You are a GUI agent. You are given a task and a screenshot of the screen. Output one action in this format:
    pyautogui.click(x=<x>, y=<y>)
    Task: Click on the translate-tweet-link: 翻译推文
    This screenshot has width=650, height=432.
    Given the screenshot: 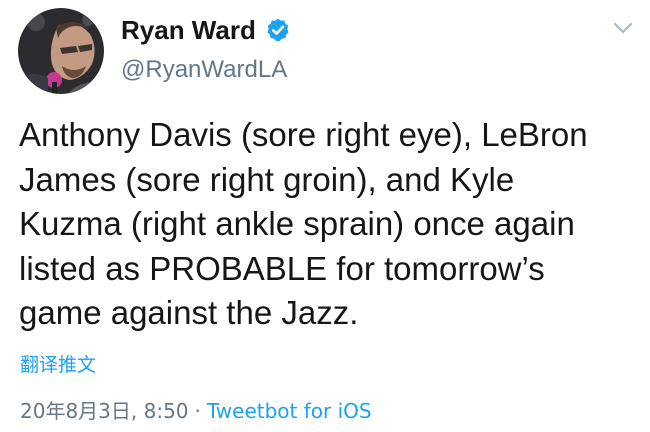 What is the action you would take?
    pyautogui.click(x=58, y=365)
    